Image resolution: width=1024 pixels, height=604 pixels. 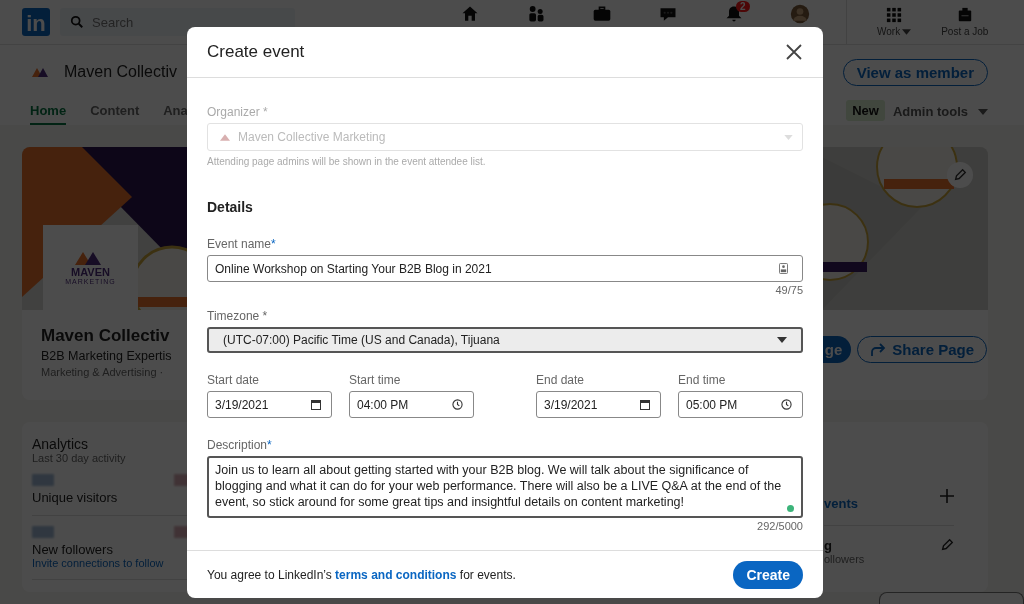 What do you see at coordinates (561, 380) in the screenshot?
I see `field-label: End date` at bounding box center [561, 380].